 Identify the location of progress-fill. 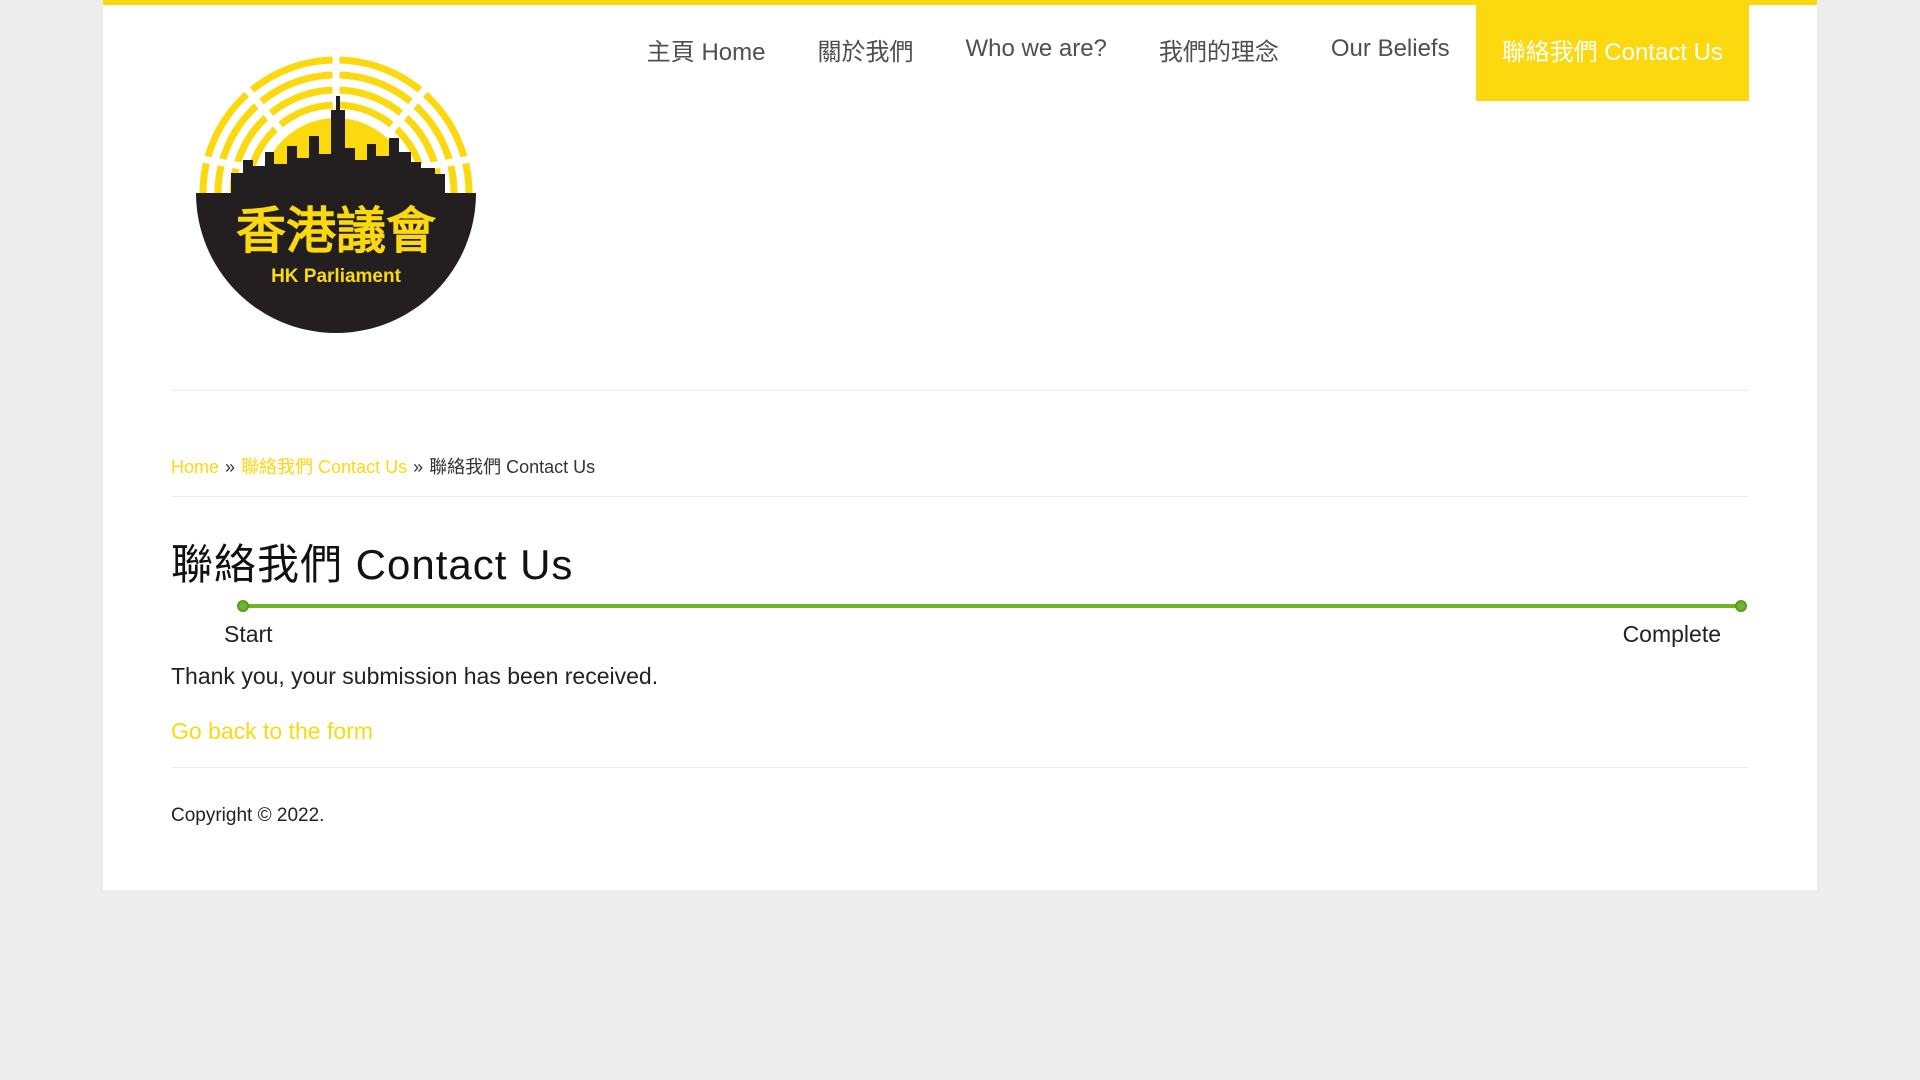
(992, 606).